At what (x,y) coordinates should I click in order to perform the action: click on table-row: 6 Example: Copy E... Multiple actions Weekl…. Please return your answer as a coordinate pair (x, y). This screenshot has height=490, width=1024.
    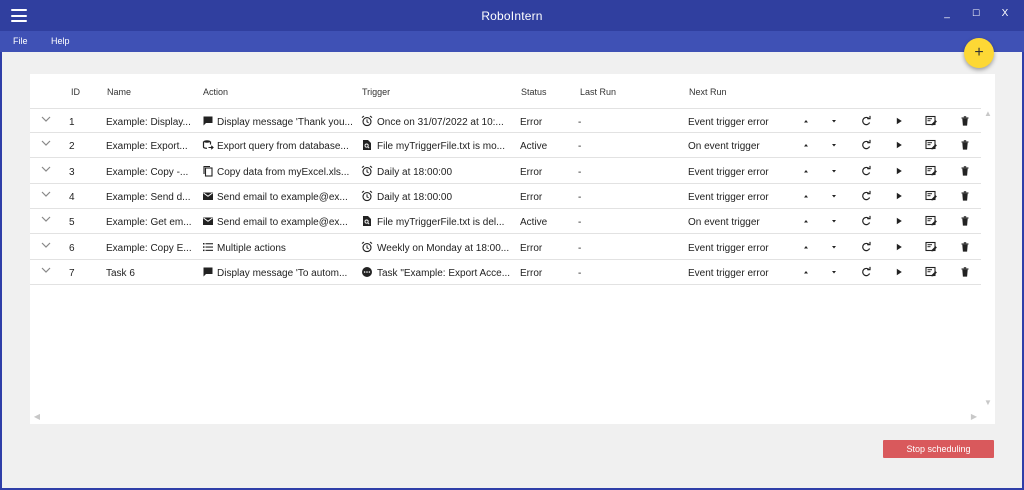
    Looking at the image, I should click on (505, 247).